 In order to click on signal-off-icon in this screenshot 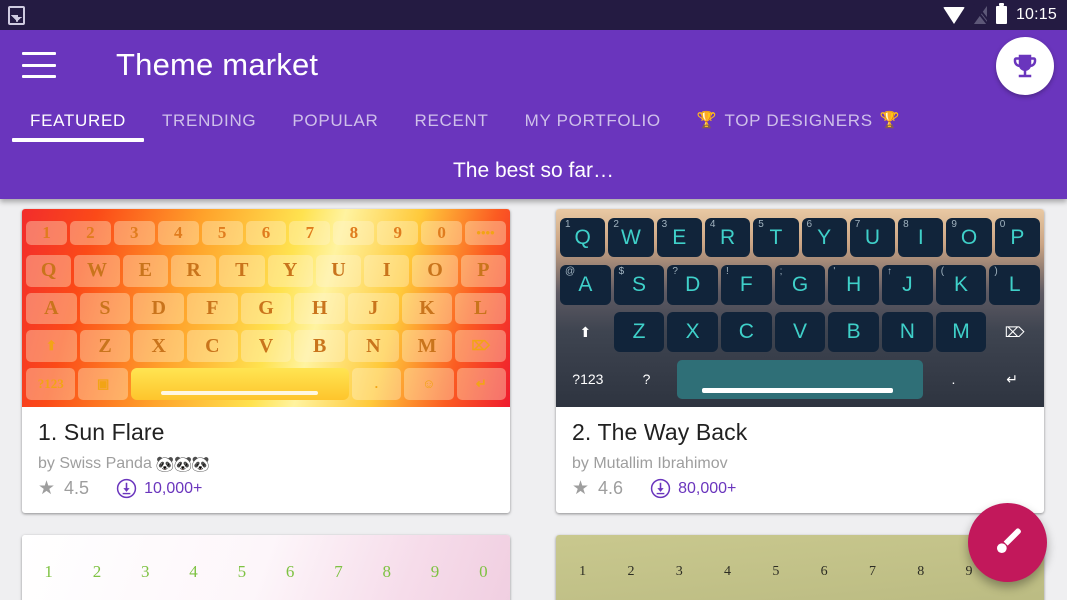, I will do `click(980, 15)`.